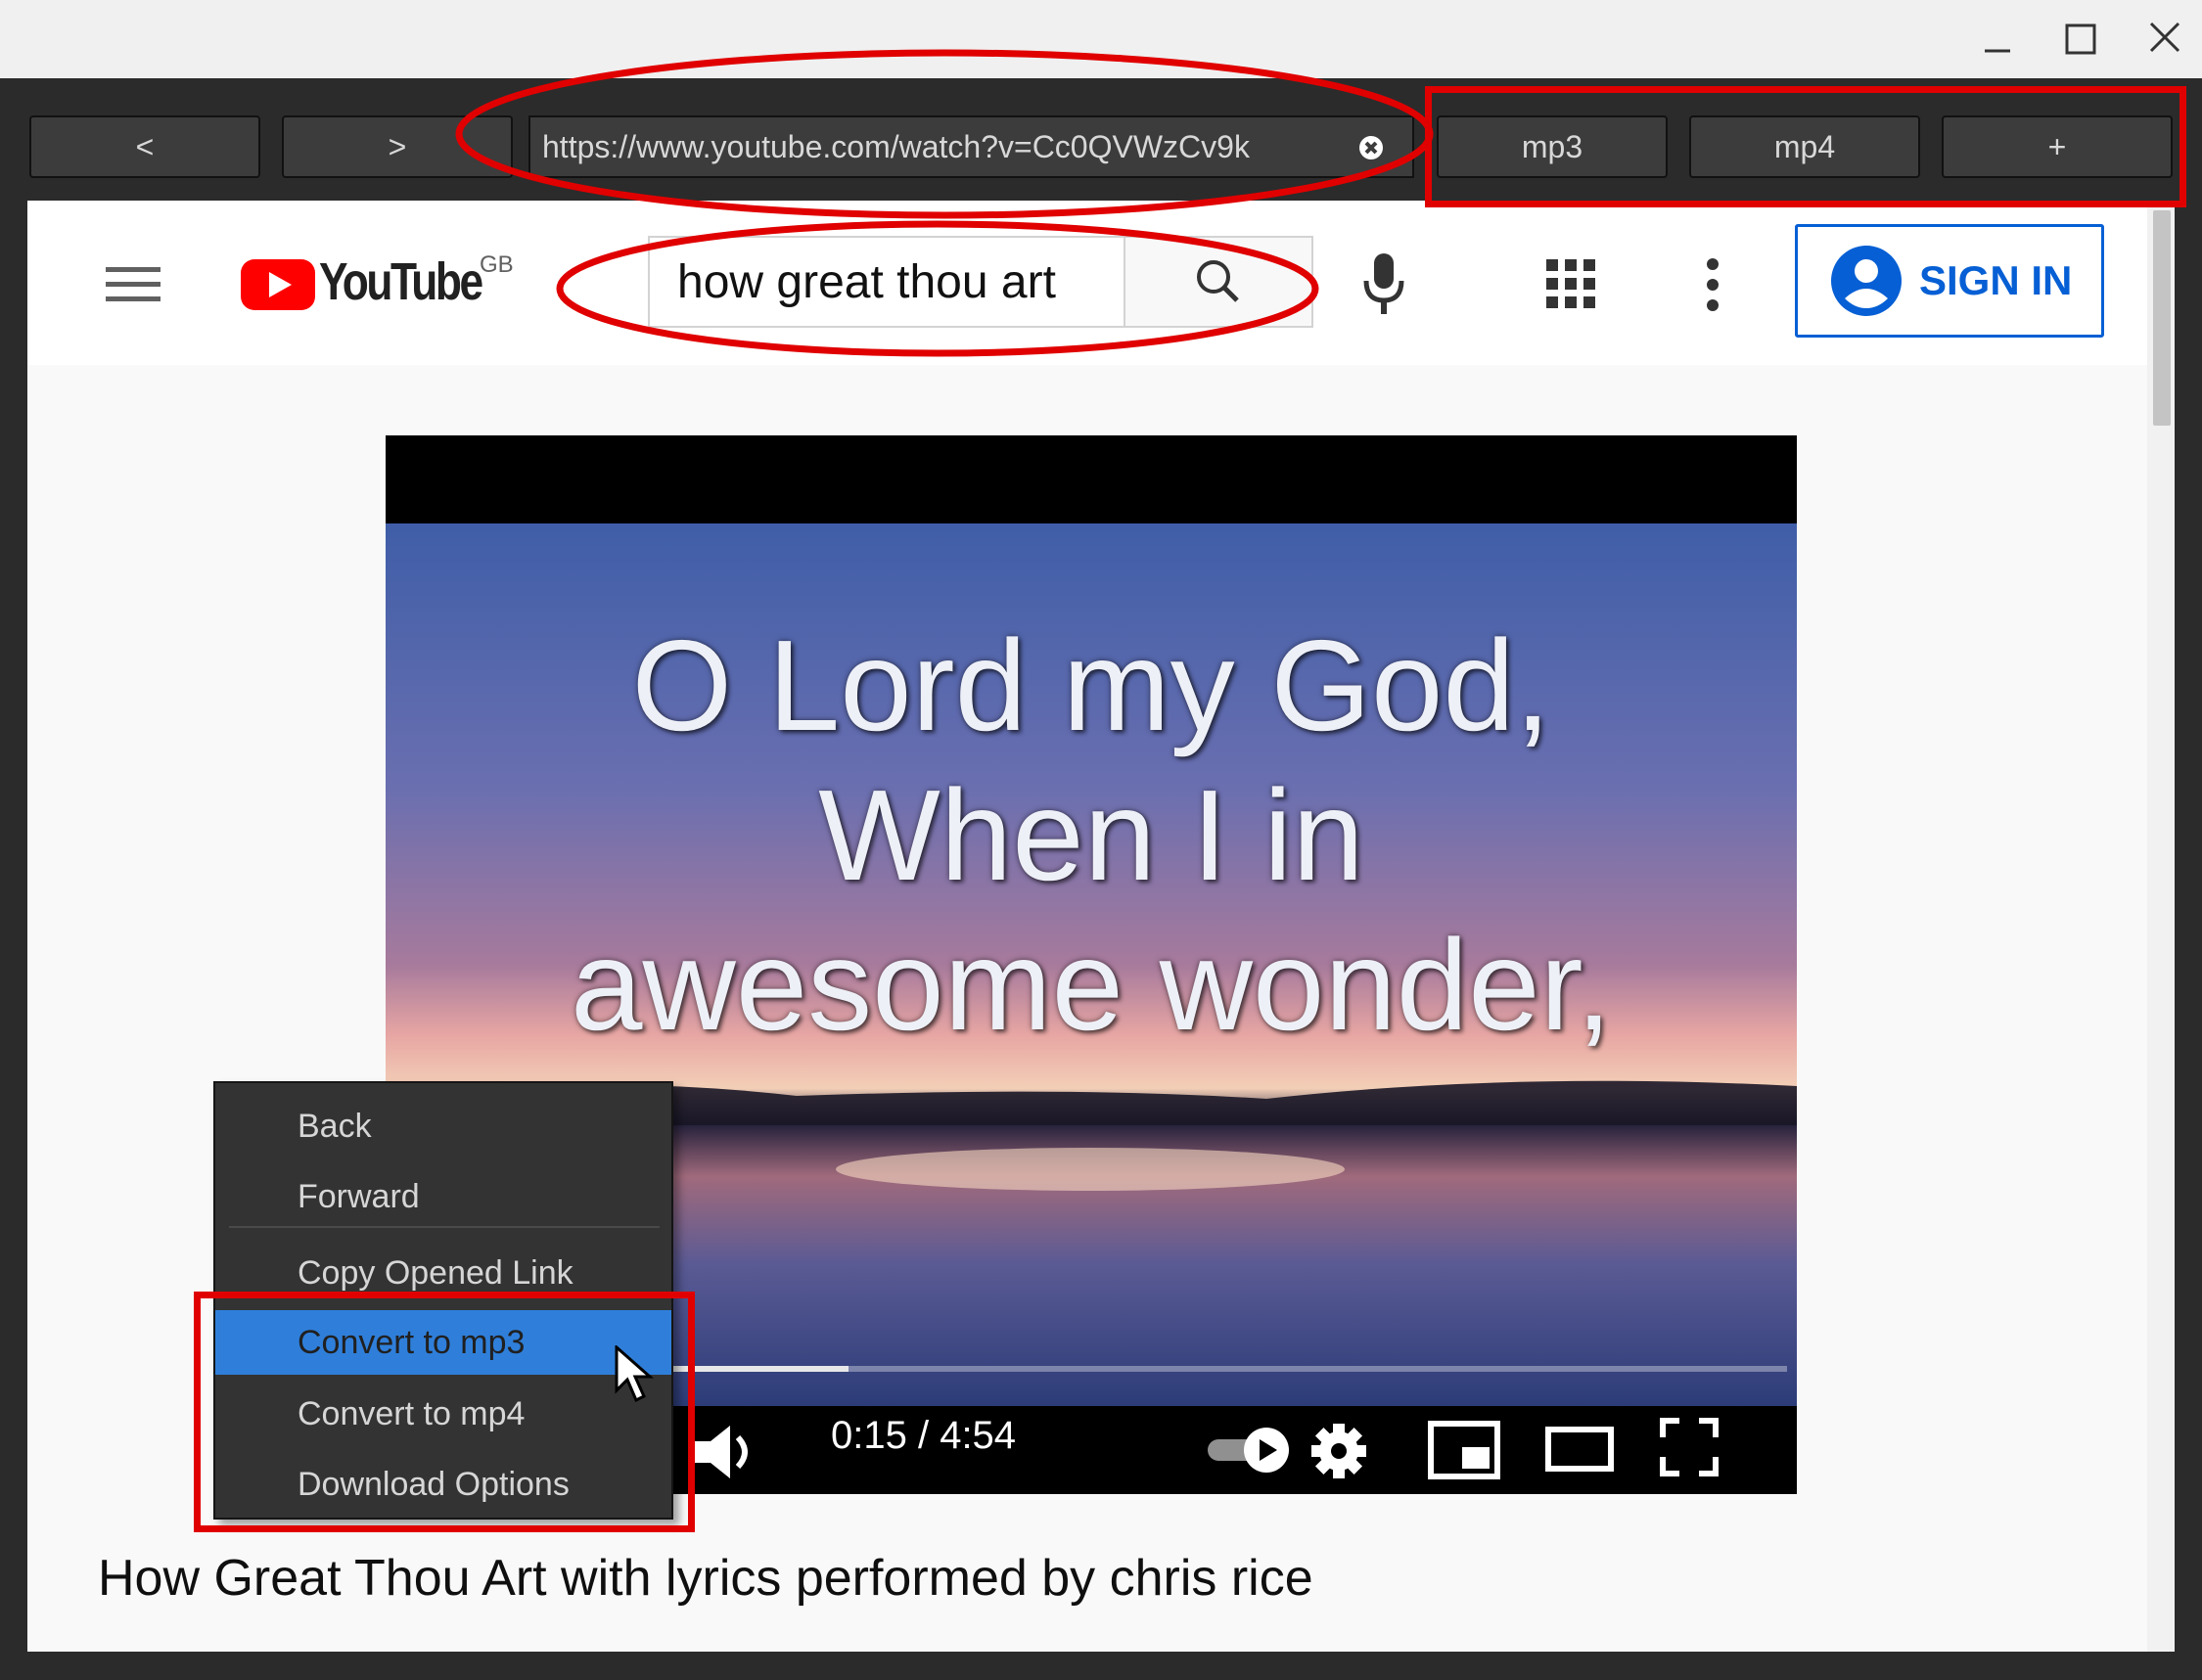 The width and height of the screenshot is (2202, 1680). I want to click on convert-options-annotation-box, so click(445, 1412).